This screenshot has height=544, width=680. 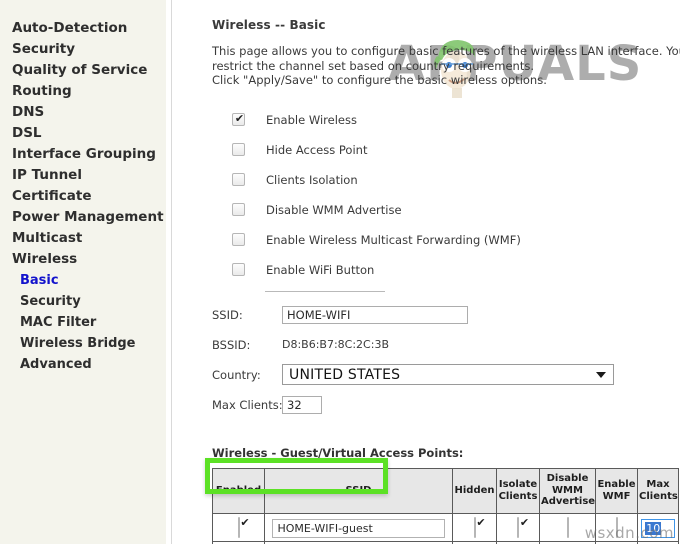 What do you see at coordinates (231, 344) in the screenshot?
I see `bssid-label: BSSID:` at bounding box center [231, 344].